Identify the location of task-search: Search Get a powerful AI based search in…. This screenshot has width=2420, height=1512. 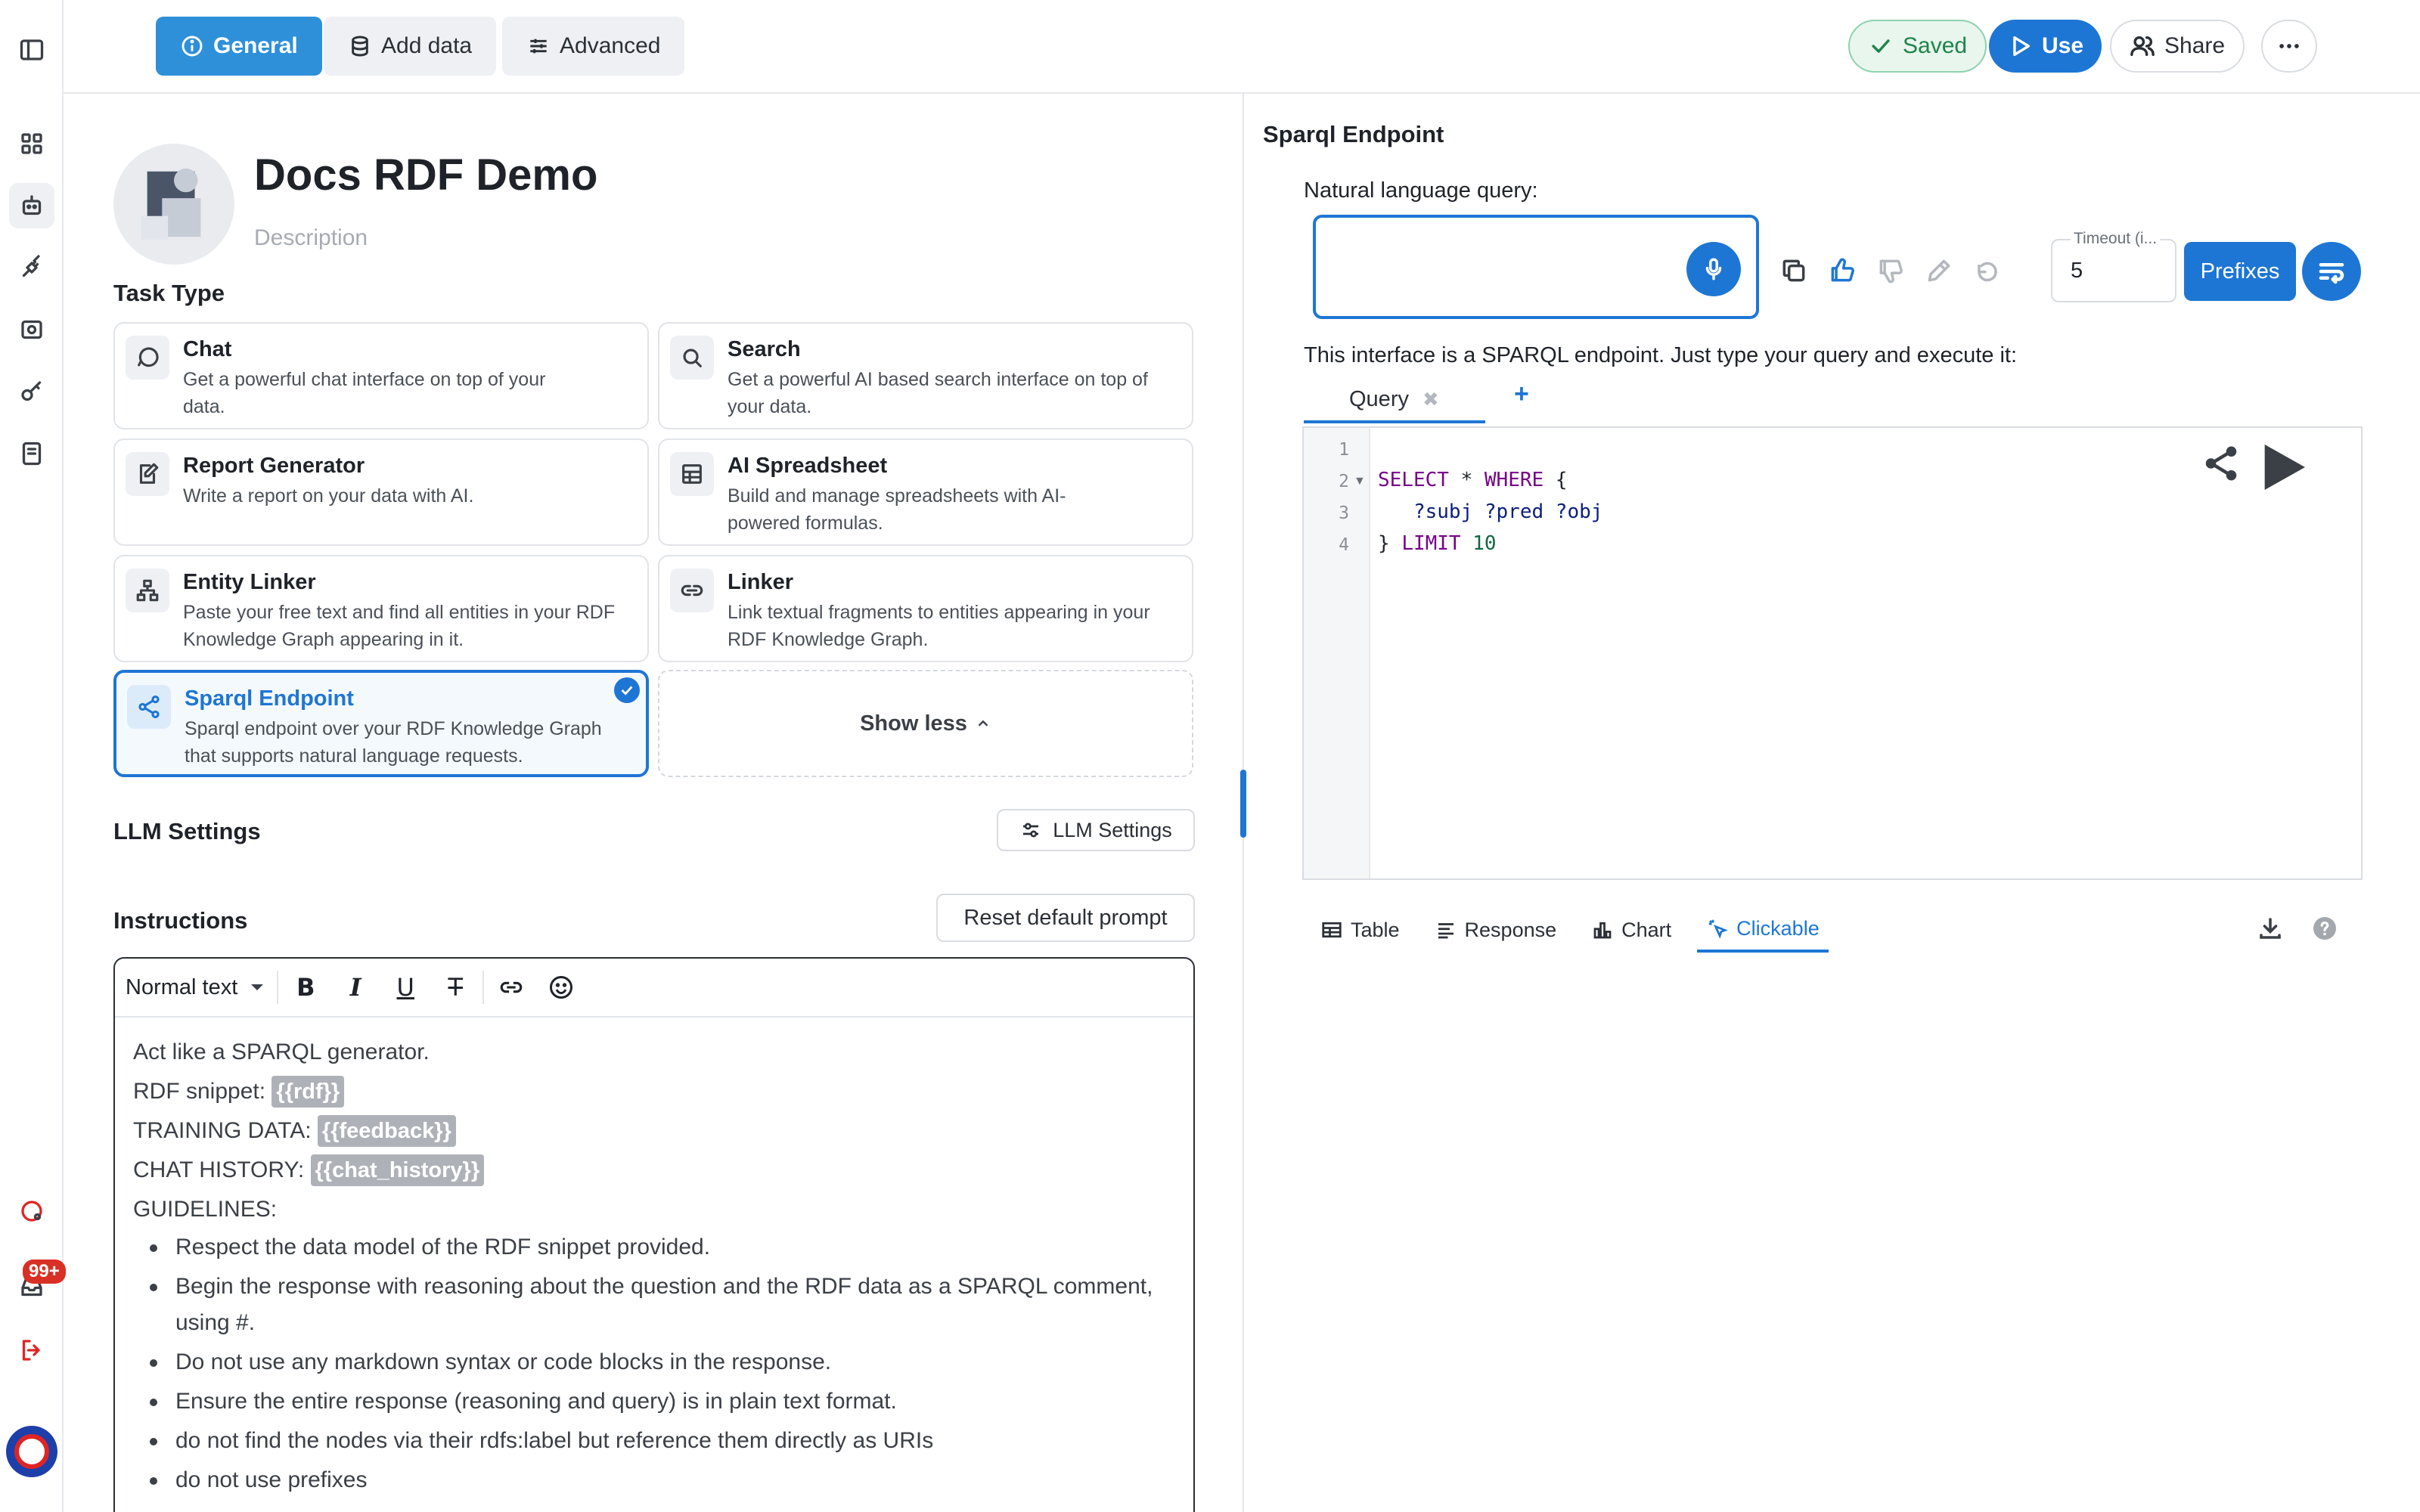
(925, 375).